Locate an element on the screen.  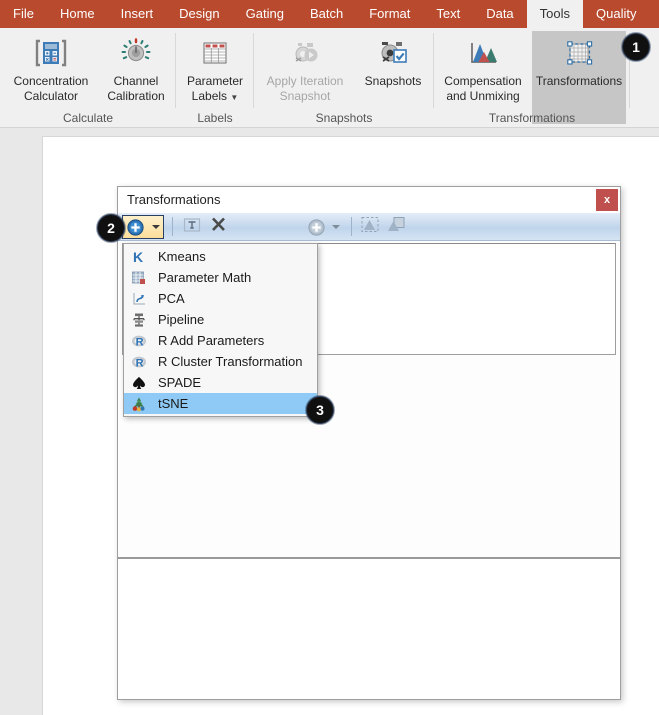
button-label-line1: Apply Iteration is located at coordinates (305, 81).